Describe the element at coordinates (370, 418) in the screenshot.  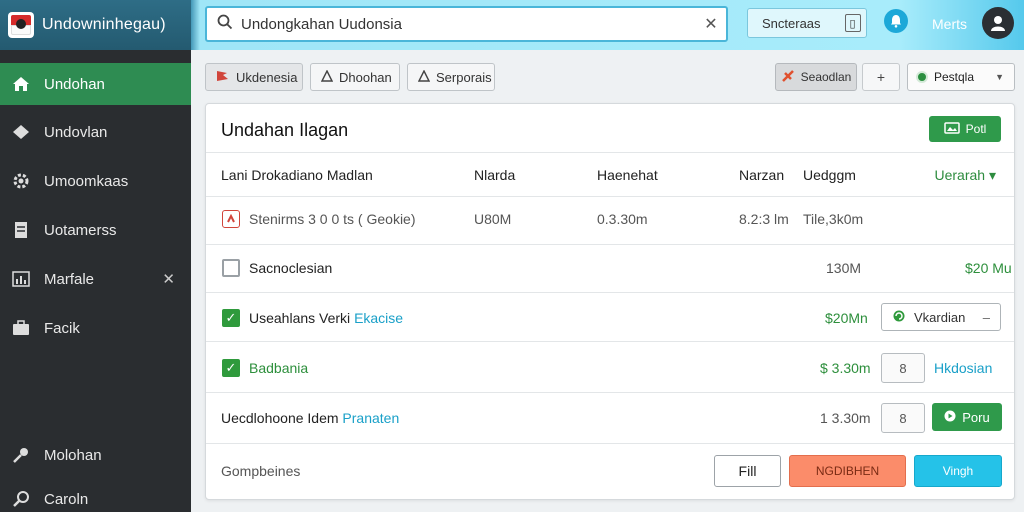
I see `row-link: Pranaten` at that location.